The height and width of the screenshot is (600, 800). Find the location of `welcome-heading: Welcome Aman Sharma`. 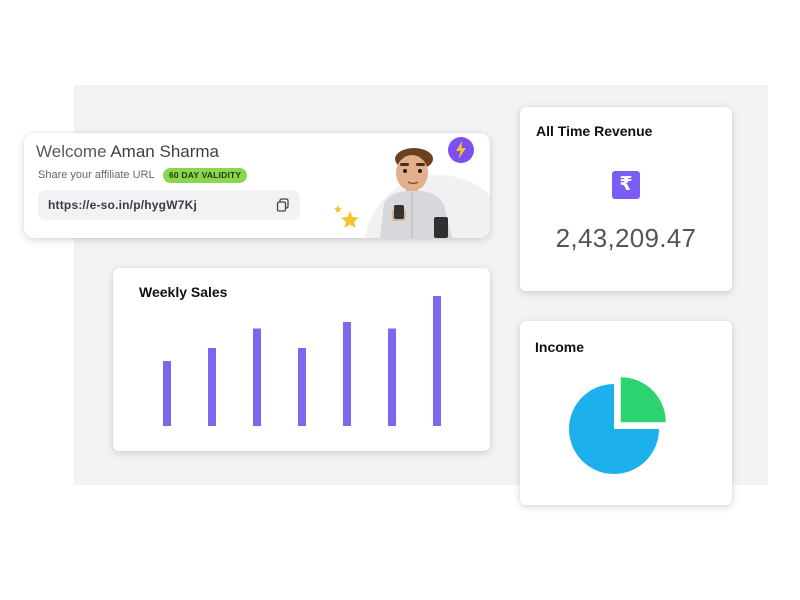

welcome-heading: Welcome Aman Sharma is located at coordinates (127, 152).